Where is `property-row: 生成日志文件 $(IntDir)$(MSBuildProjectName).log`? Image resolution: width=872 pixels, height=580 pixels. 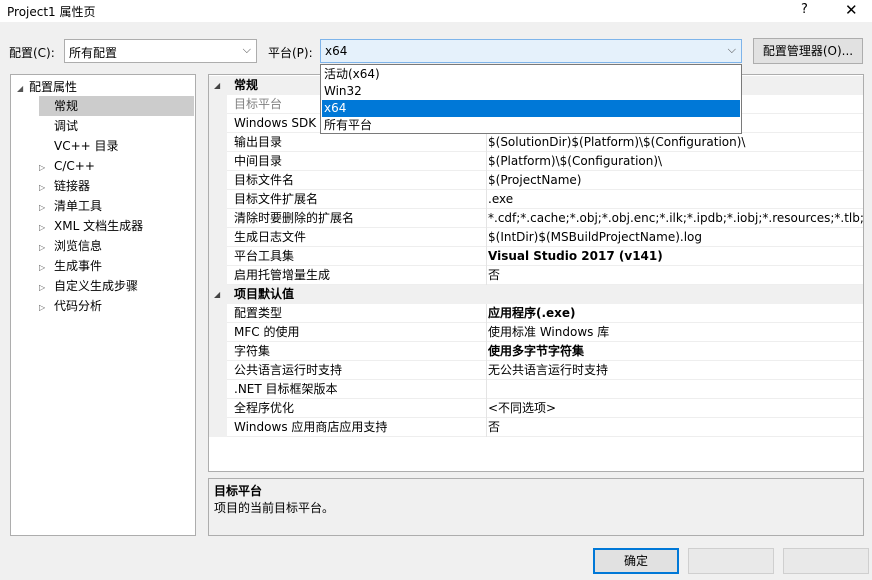 property-row: 生成日志文件 $(IntDir)$(MSBuildProjectName).log is located at coordinates (536, 237).